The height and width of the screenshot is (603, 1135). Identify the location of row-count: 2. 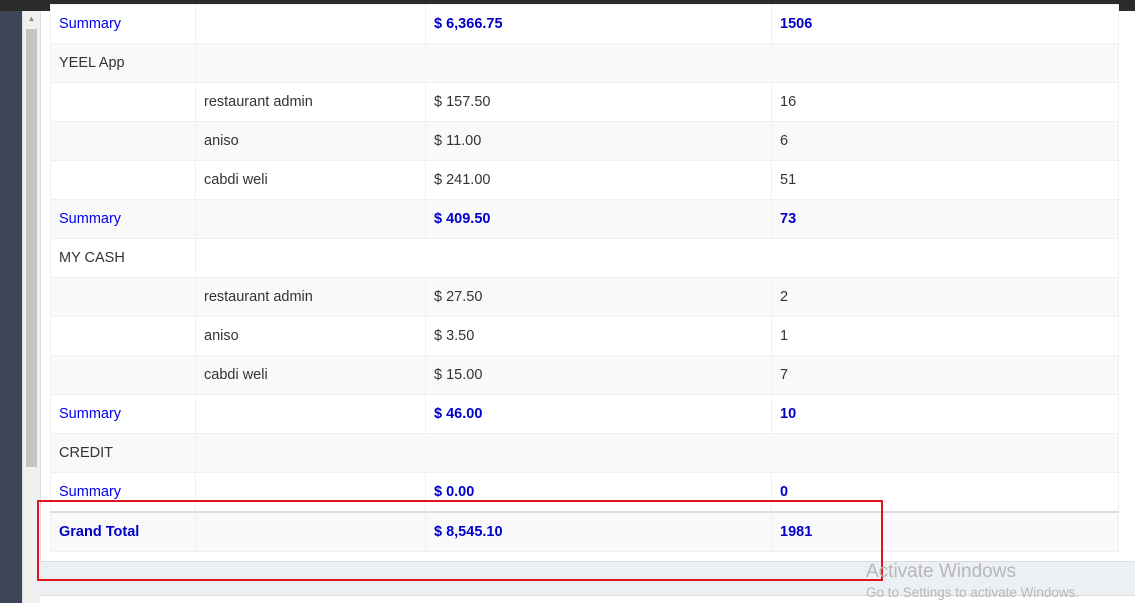
(945, 297).